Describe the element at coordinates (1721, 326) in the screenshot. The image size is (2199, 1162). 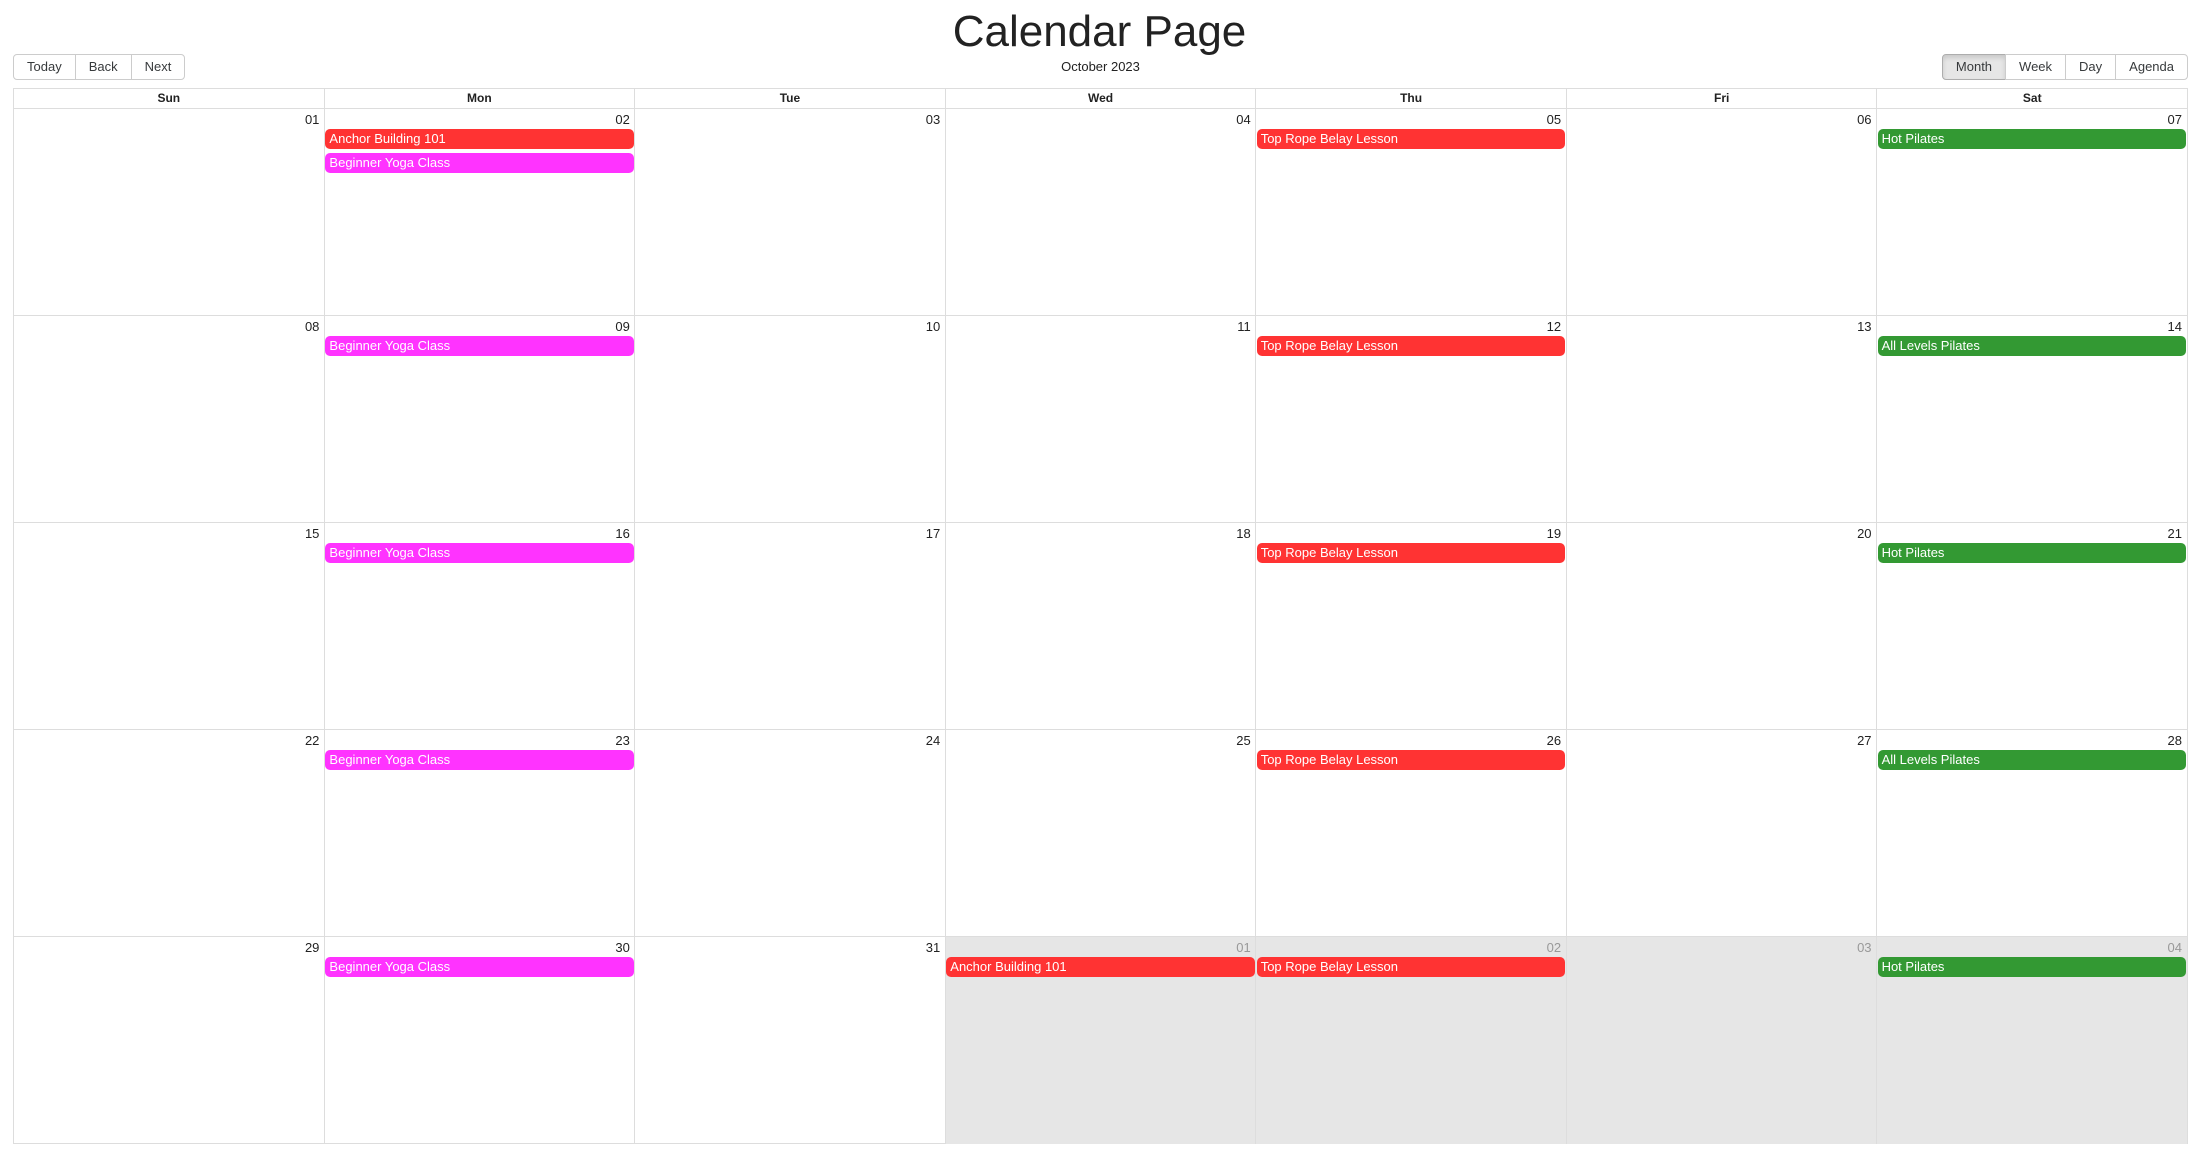
I see `date-number: 13` at that location.